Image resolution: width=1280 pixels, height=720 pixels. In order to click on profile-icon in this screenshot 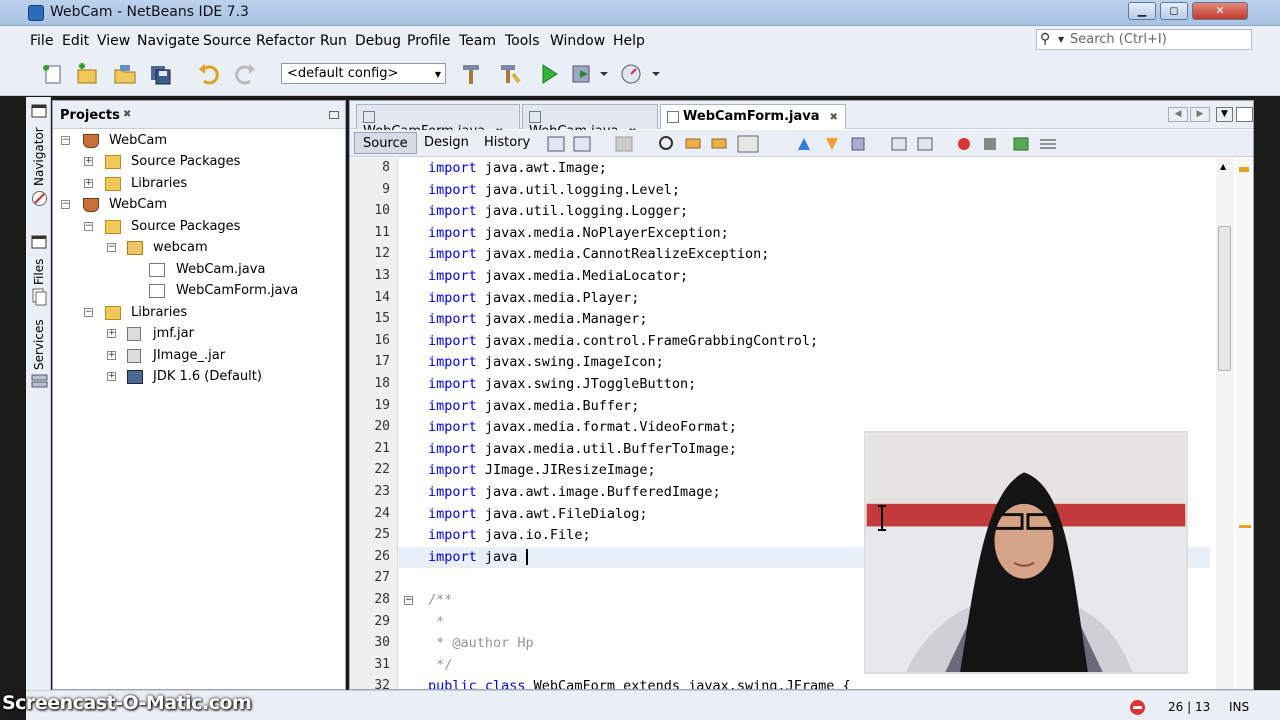, I will do `click(640, 74)`.